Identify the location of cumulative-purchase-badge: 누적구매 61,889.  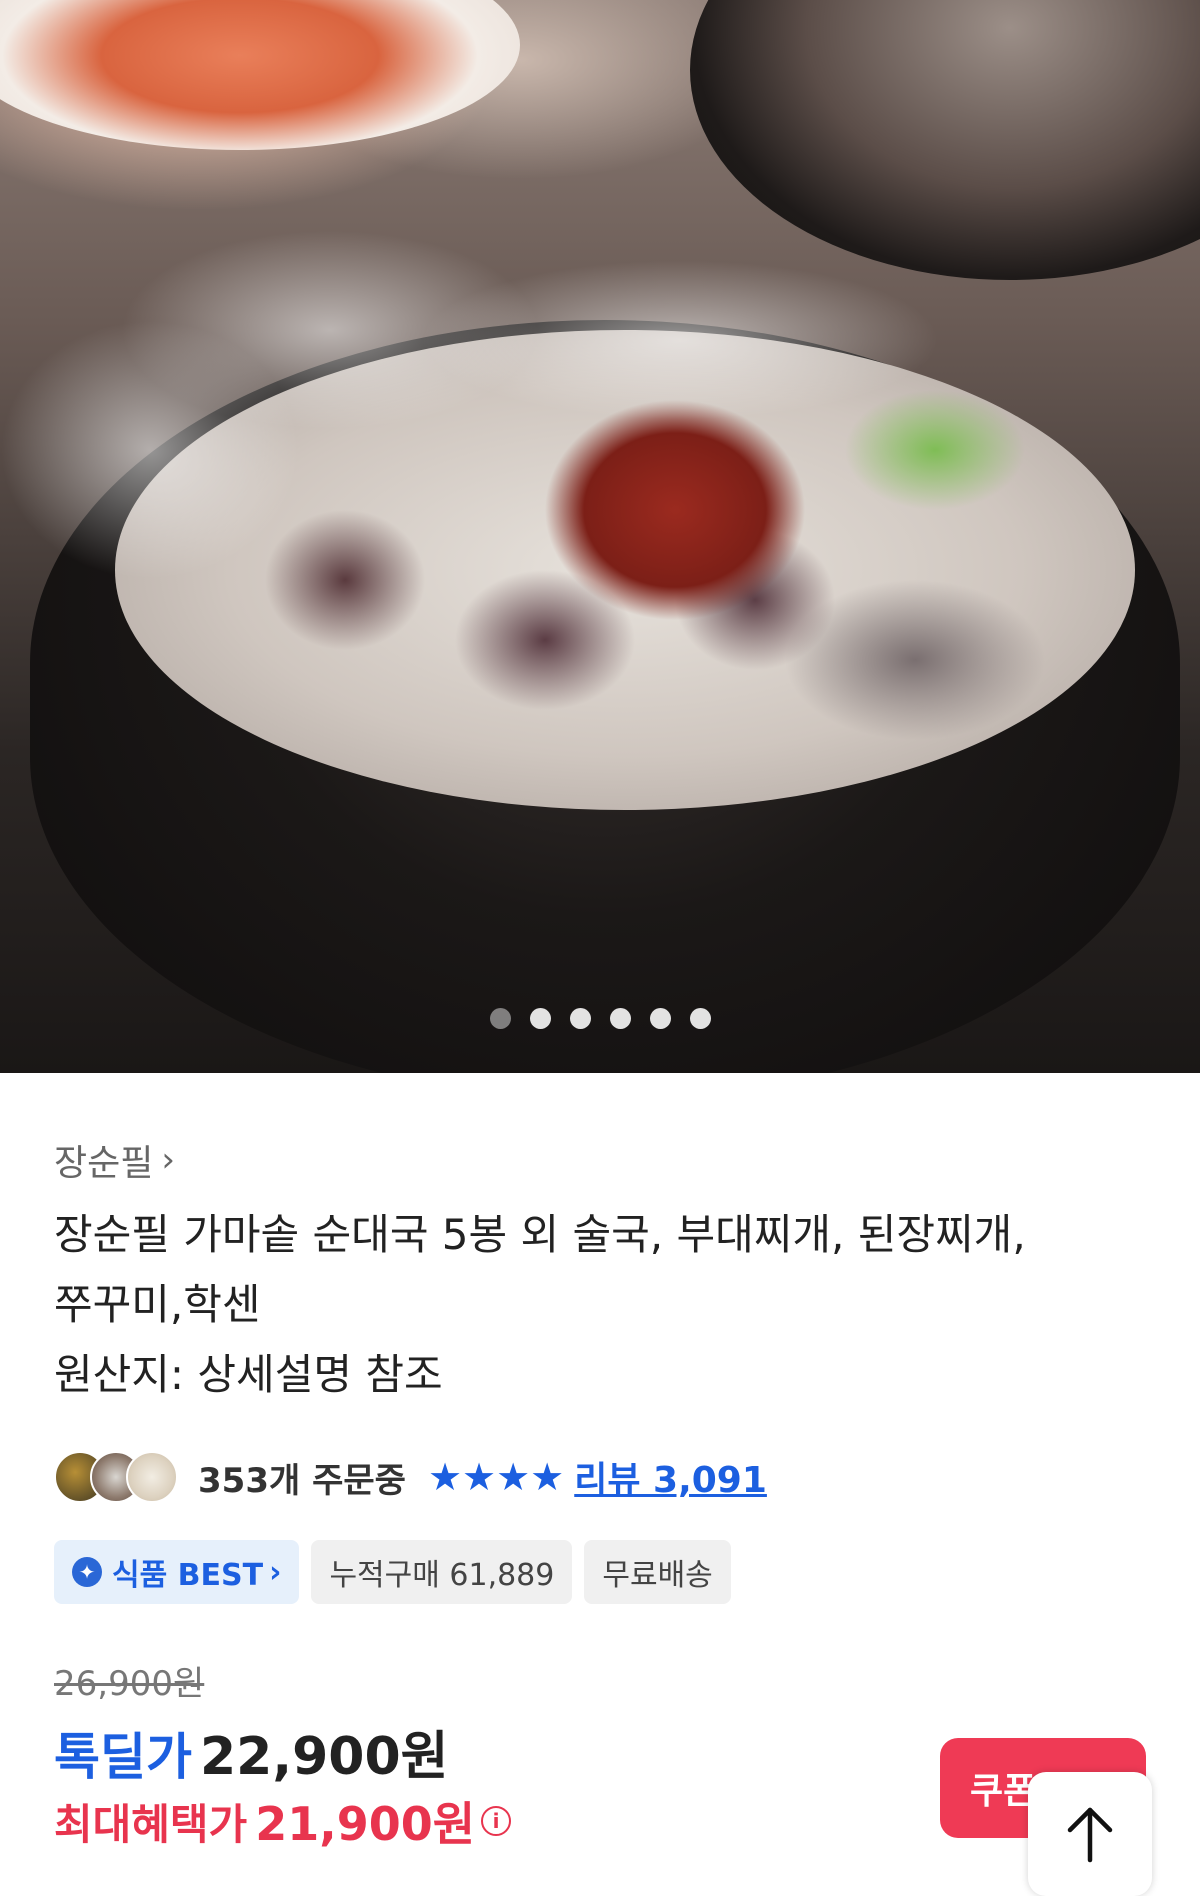
(442, 1572).